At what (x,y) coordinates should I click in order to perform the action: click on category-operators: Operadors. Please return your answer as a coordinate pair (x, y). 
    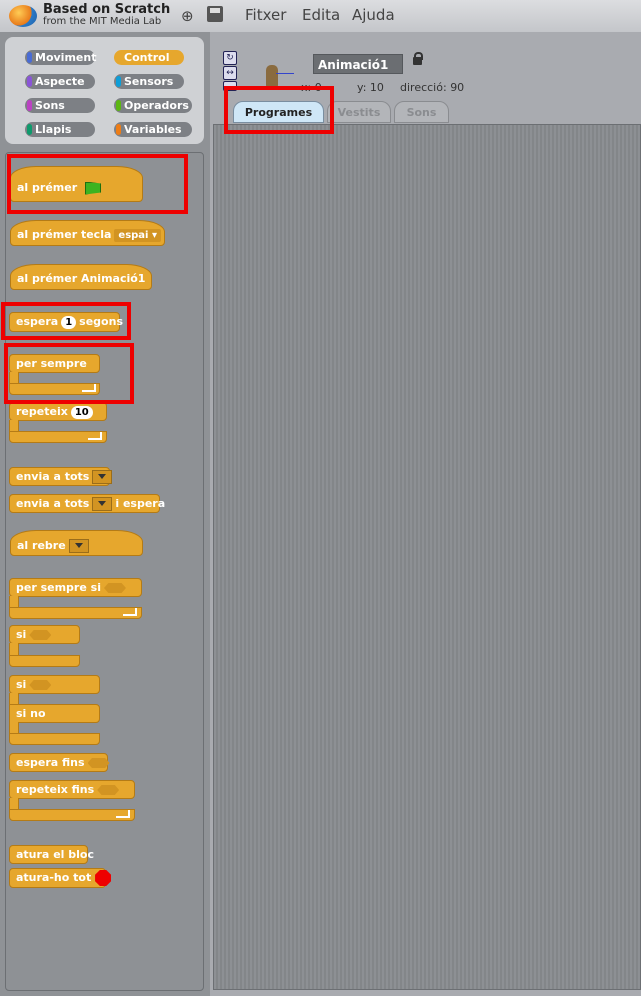
    Looking at the image, I should click on (153, 105).